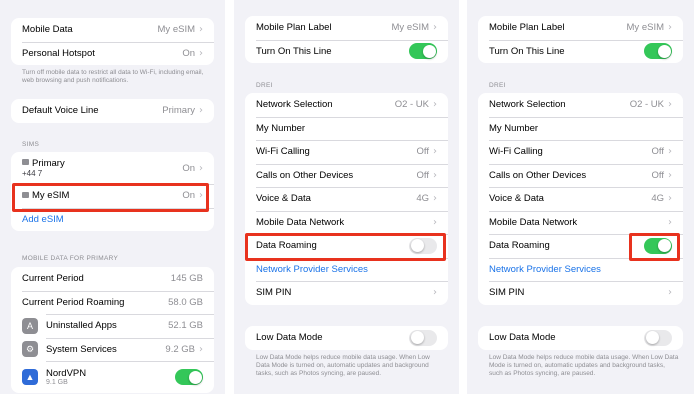 The height and width of the screenshot is (394, 694). Describe the element at coordinates (497, 85) in the screenshot. I see `carrier-section-header: DREI` at that location.